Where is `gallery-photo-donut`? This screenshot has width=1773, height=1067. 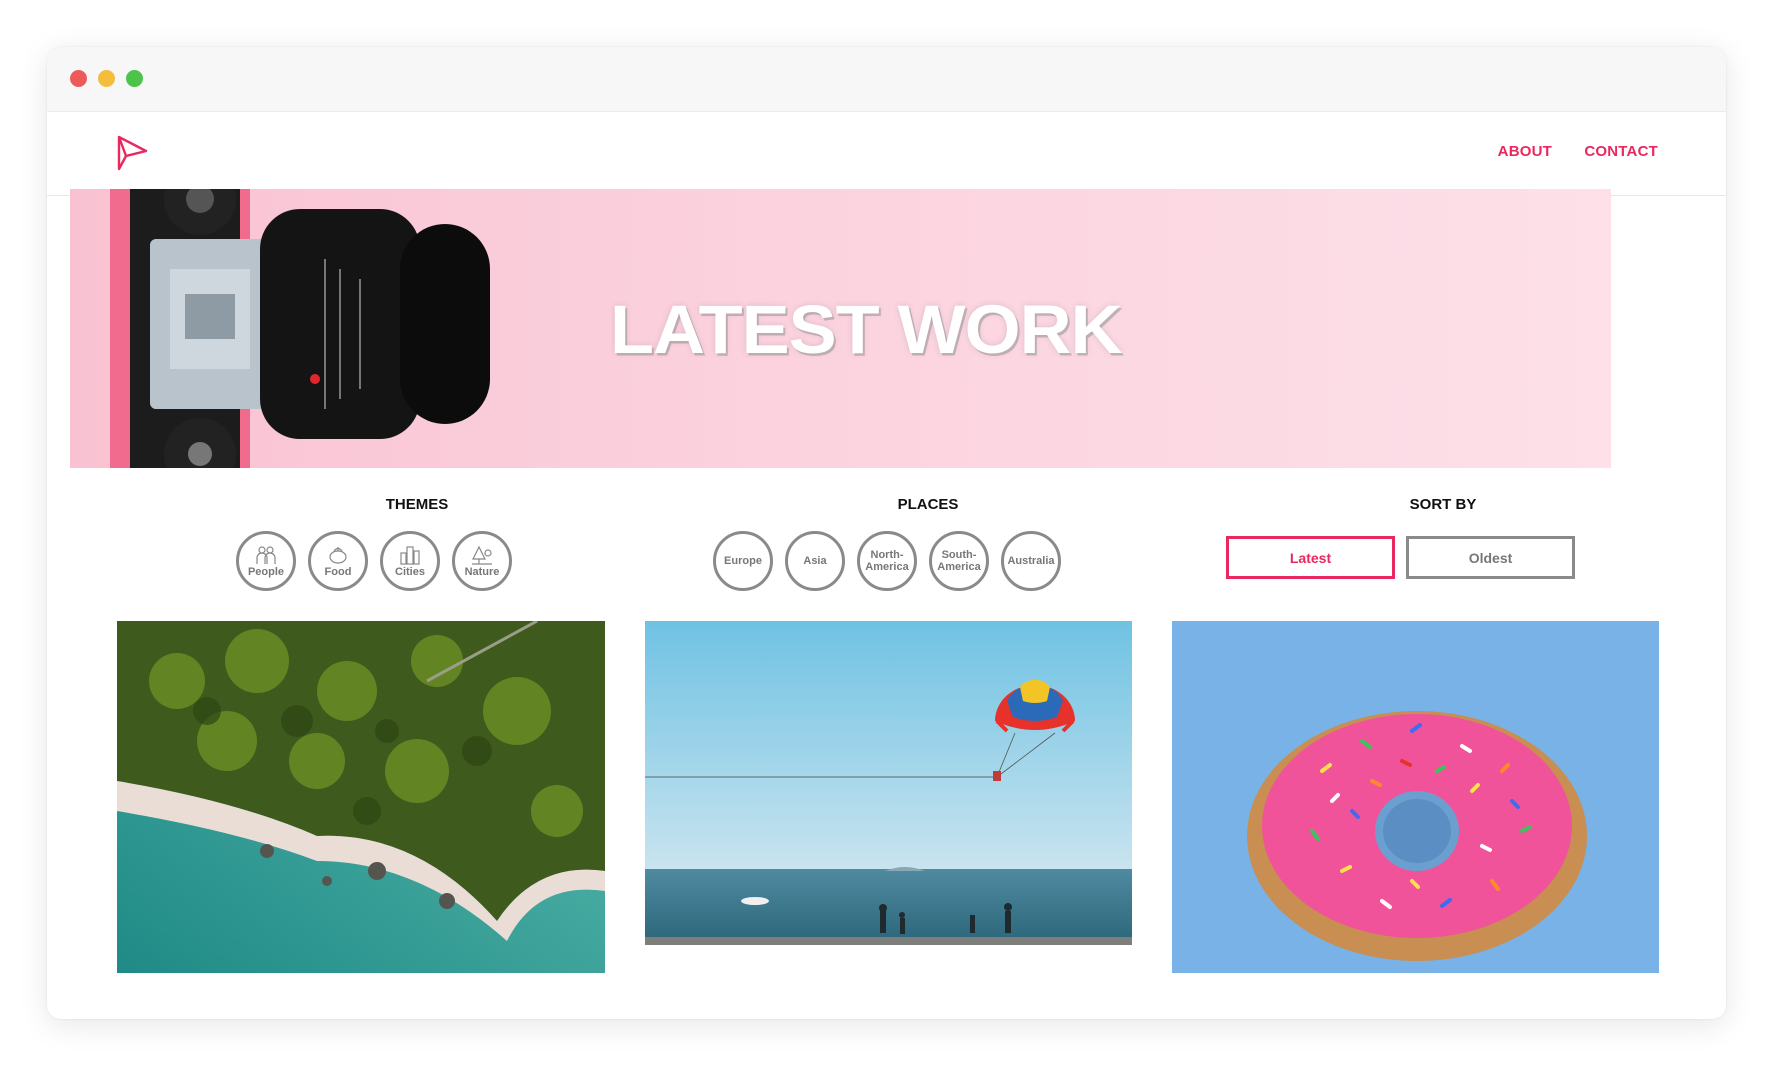 gallery-photo-donut is located at coordinates (1415, 797).